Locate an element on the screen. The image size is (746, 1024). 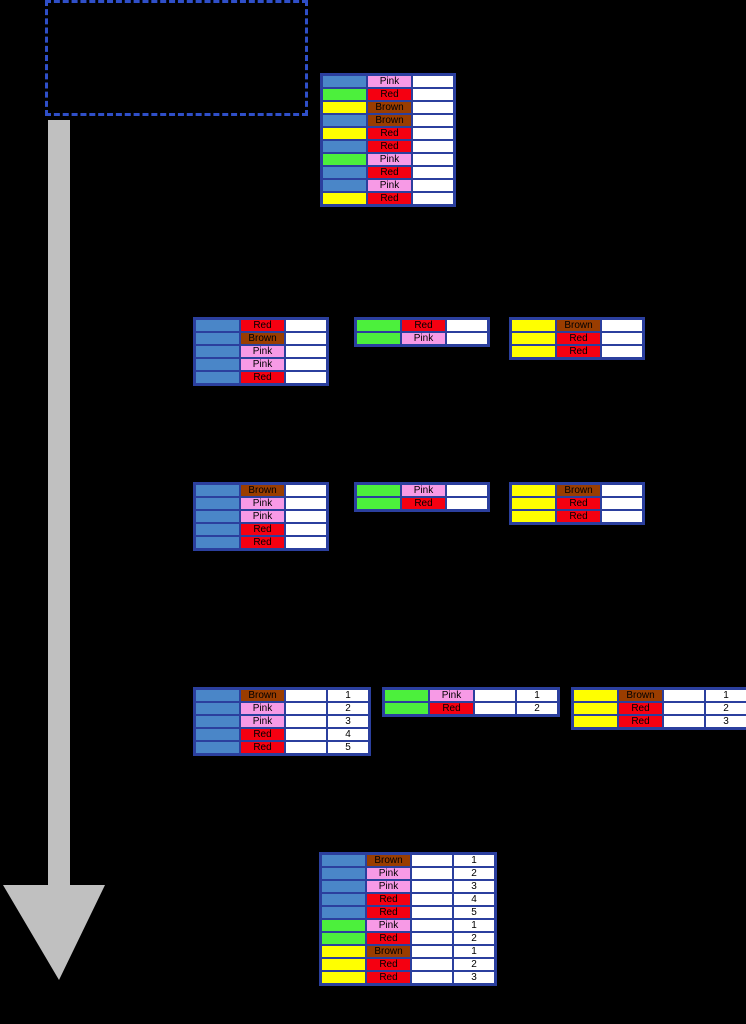
table-blue-sorted: Brown Pink Pink Red Red is located at coordinates (261, 516).